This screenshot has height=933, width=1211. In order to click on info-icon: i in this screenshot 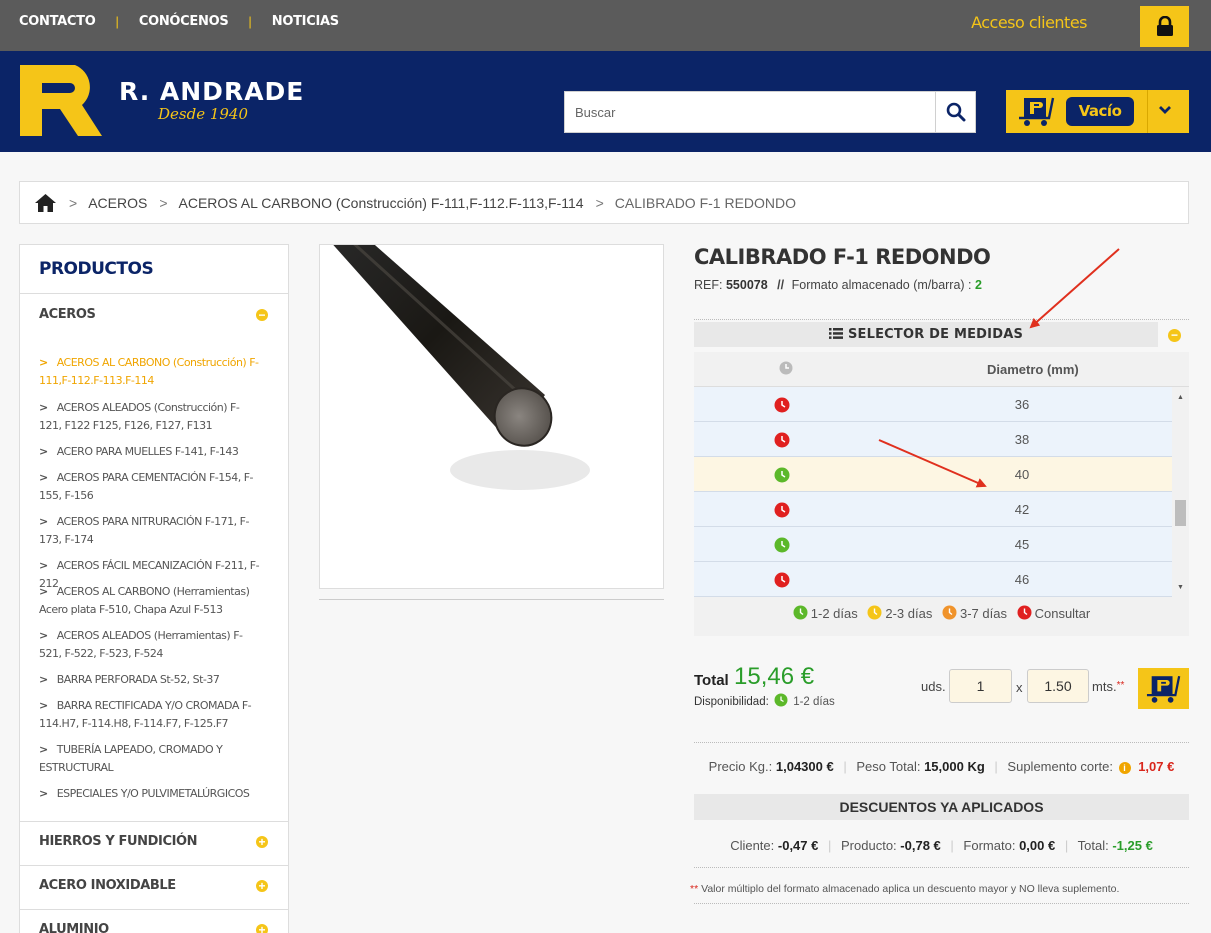, I will do `click(1124, 768)`.